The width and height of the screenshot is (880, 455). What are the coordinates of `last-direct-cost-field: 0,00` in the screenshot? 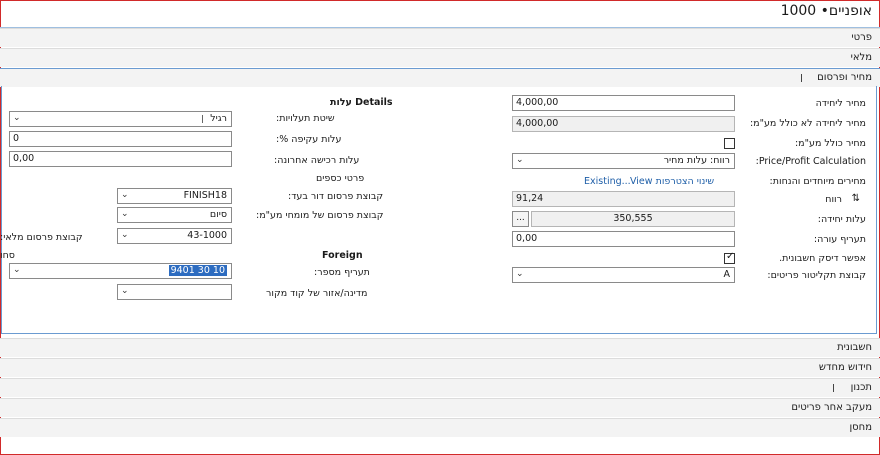 It's located at (120, 159).